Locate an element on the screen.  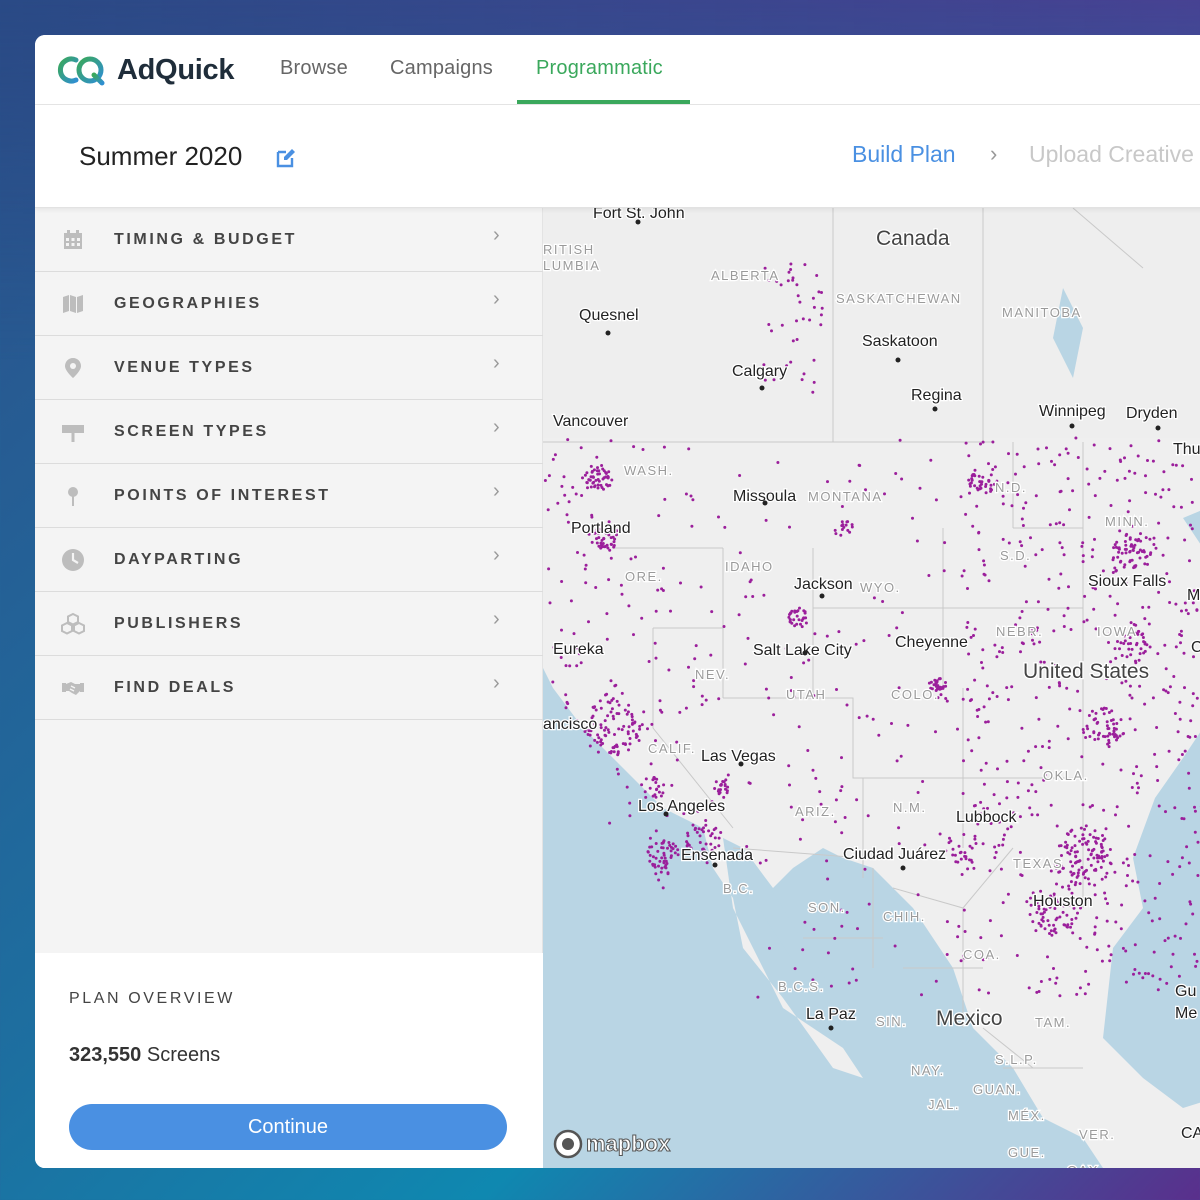
region-label: GUE. is located at coordinates (1027, 1152).